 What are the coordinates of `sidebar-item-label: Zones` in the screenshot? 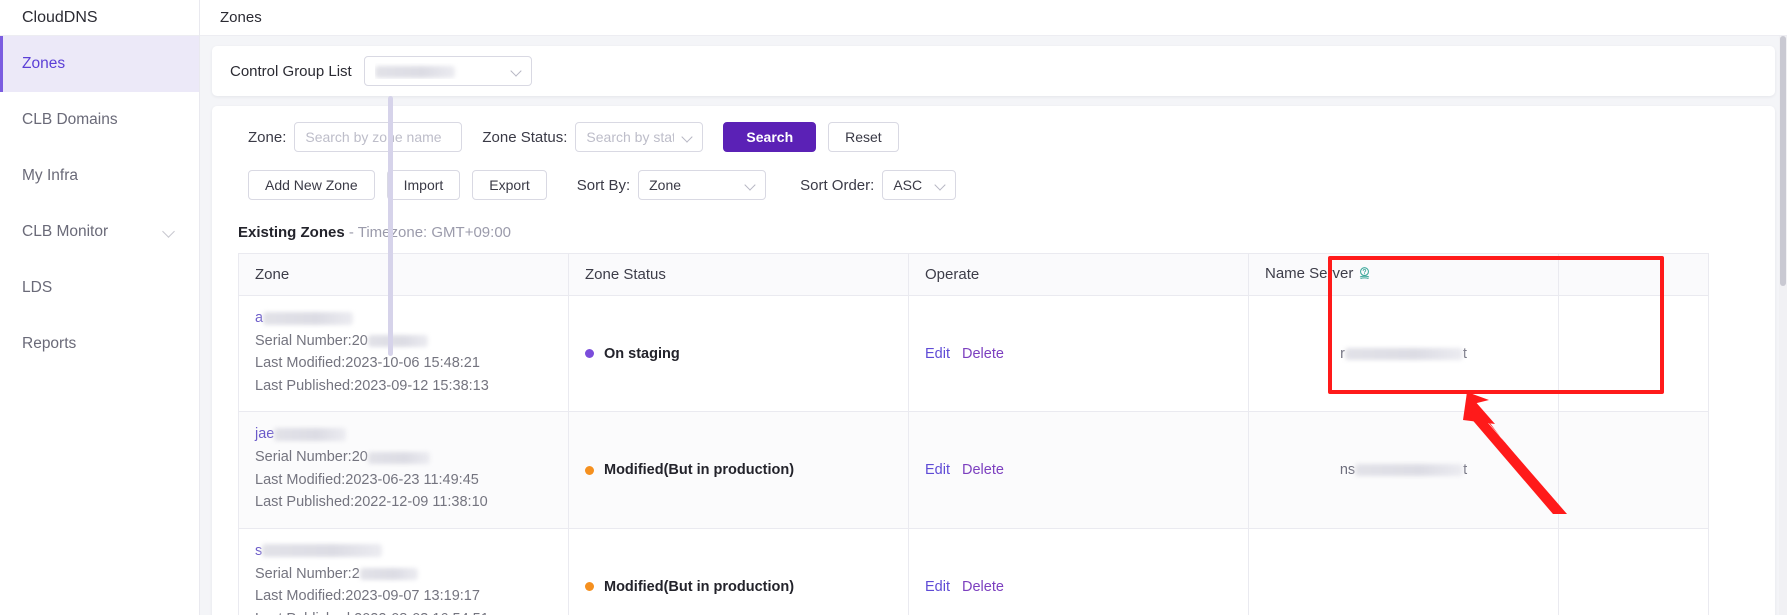 It's located at (44, 63).